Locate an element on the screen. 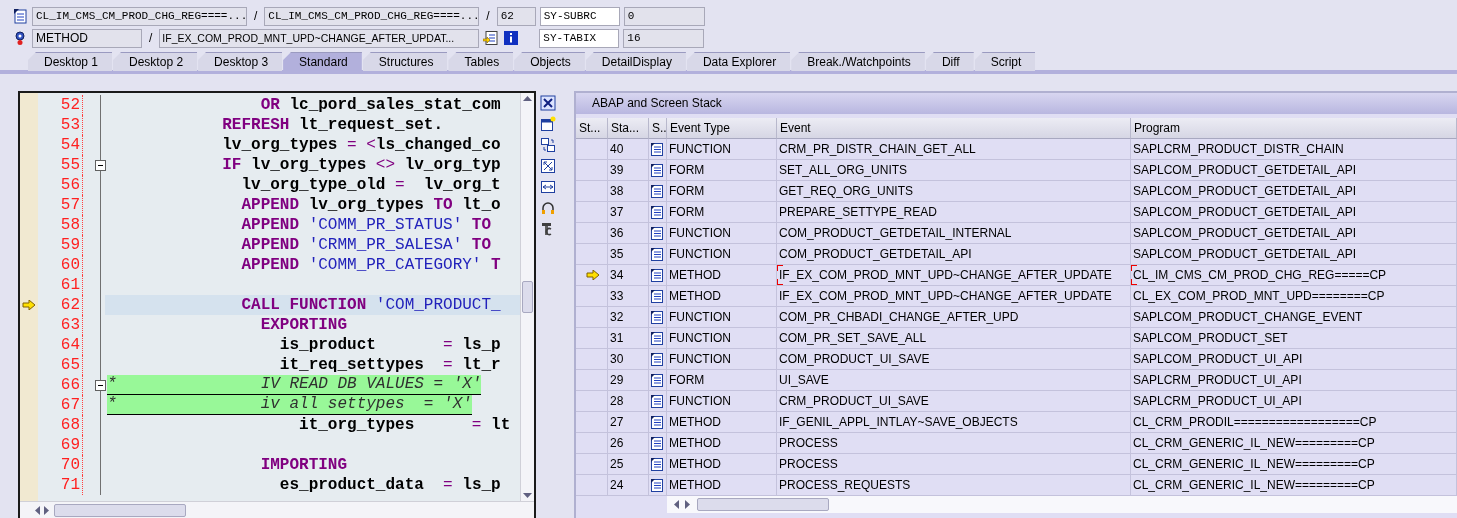 The image size is (1457, 518). variable-value-field: 0 is located at coordinates (664, 16).